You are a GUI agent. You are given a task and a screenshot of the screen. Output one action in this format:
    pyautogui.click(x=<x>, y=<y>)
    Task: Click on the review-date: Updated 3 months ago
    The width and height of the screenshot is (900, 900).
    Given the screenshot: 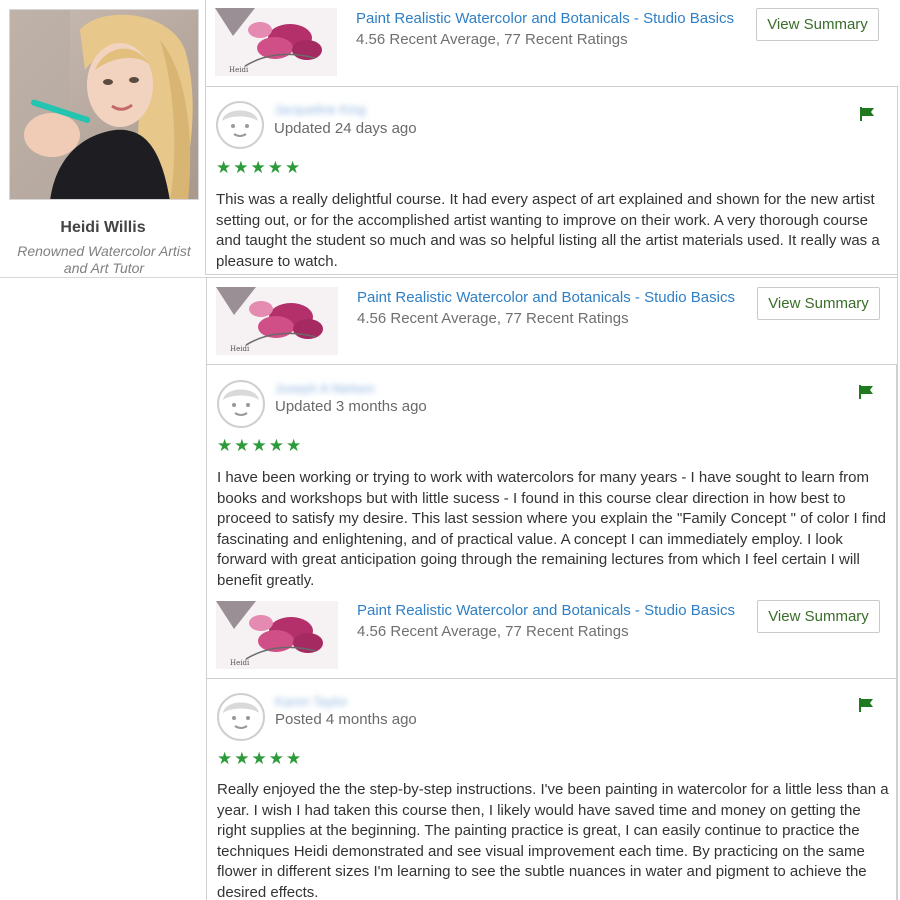 What is the action you would take?
    pyautogui.click(x=351, y=406)
    